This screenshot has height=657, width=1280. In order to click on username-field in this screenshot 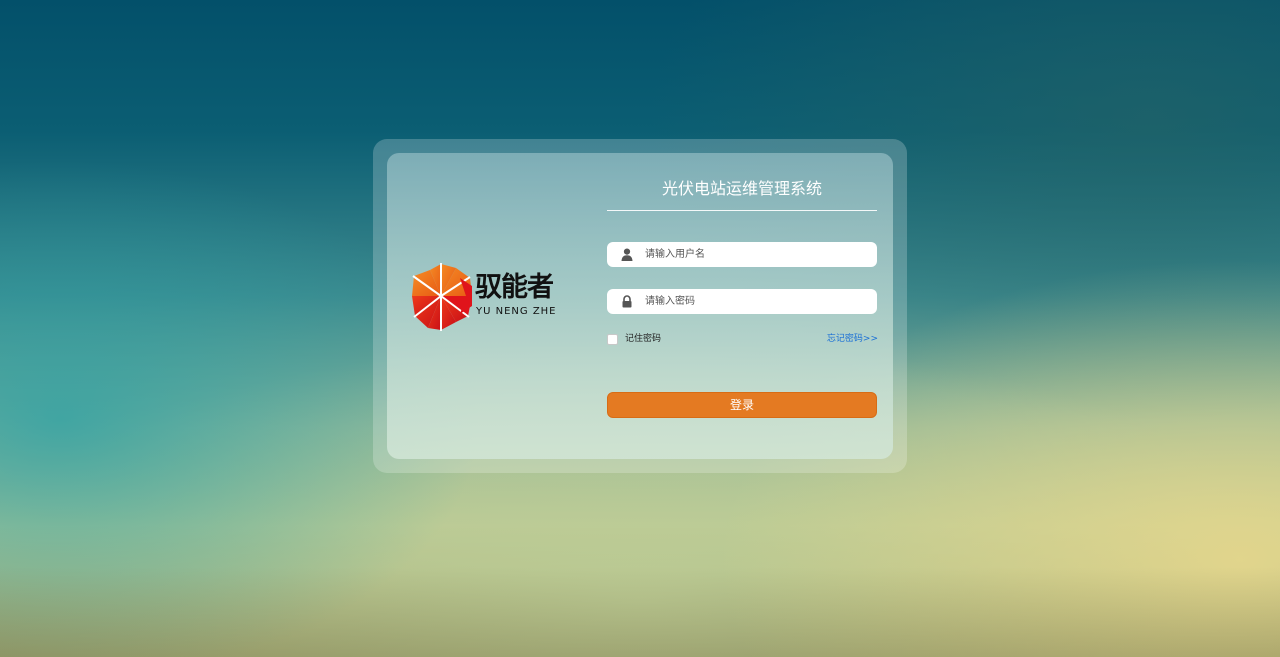, I will do `click(742, 254)`.